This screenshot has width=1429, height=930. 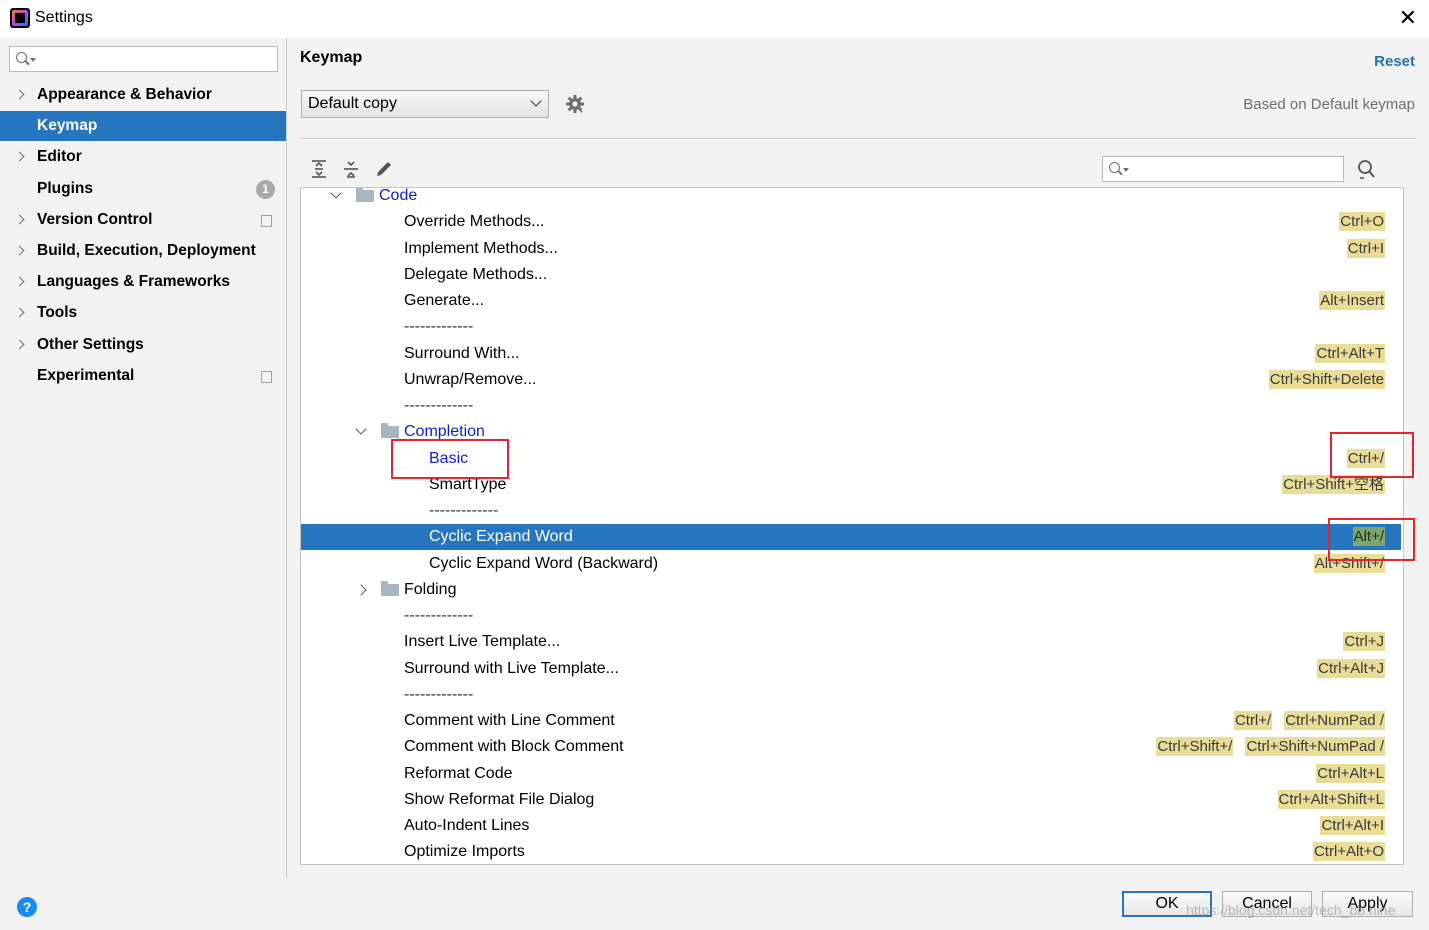 What do you see at coordinates (1333, 484) in the screenshot?
I see `shortcut-badge: Ctrl+Shift+空格` at bounding box center [1333, 484].